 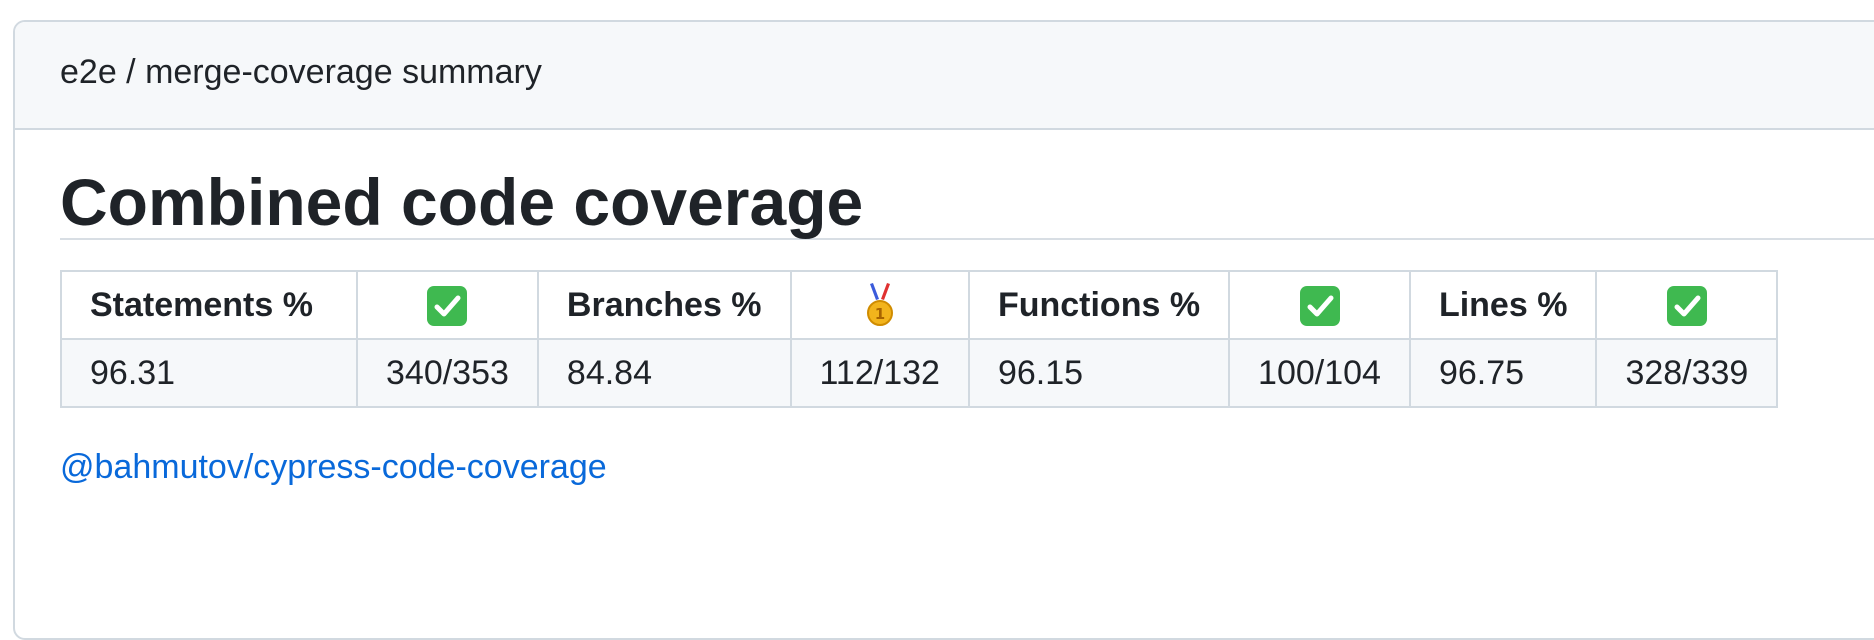 I want to click on statements-pct: 96.31, so click(x=209, y=373).